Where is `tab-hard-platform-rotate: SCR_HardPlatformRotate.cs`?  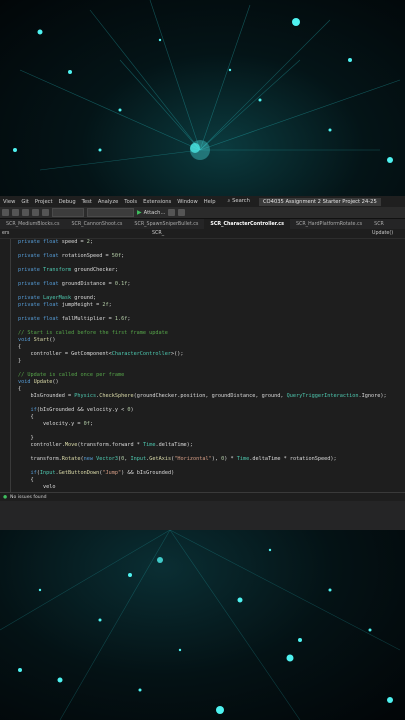 tab-hard-platform-rotate: SCR_HardPlatformRotate.cs is located at coordinates (329, 224).